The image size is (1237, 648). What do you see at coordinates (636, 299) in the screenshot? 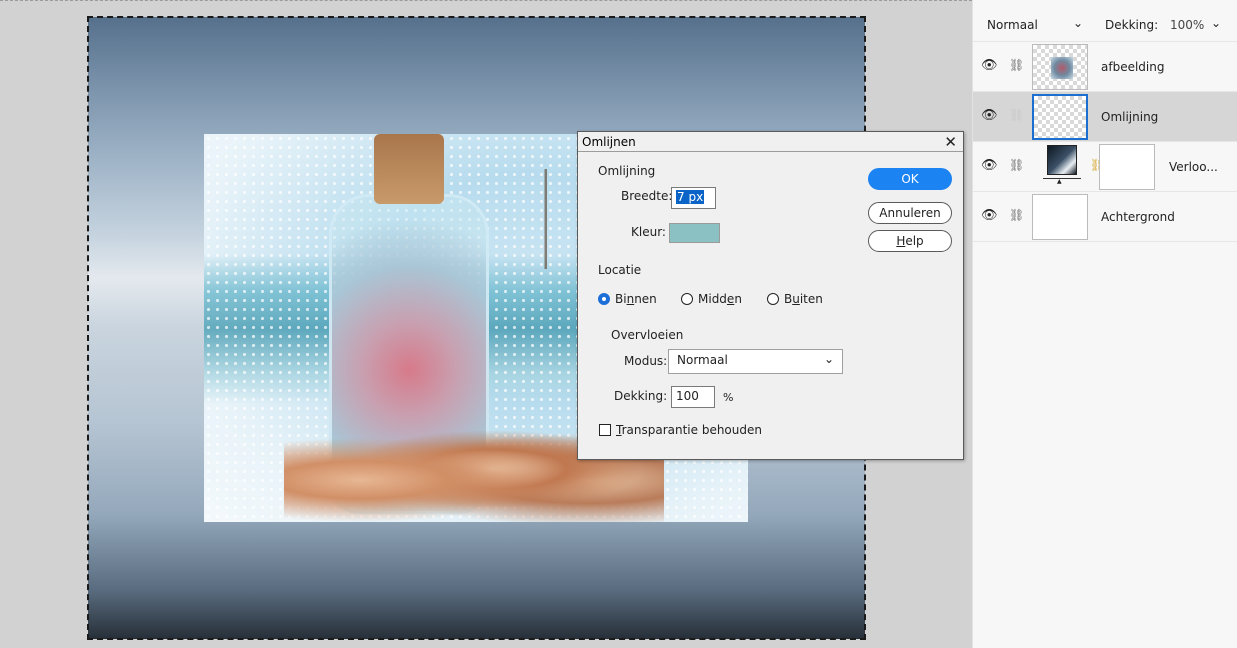
I see `radio-inside-label: Binnen` at bounding box center [636, 299].